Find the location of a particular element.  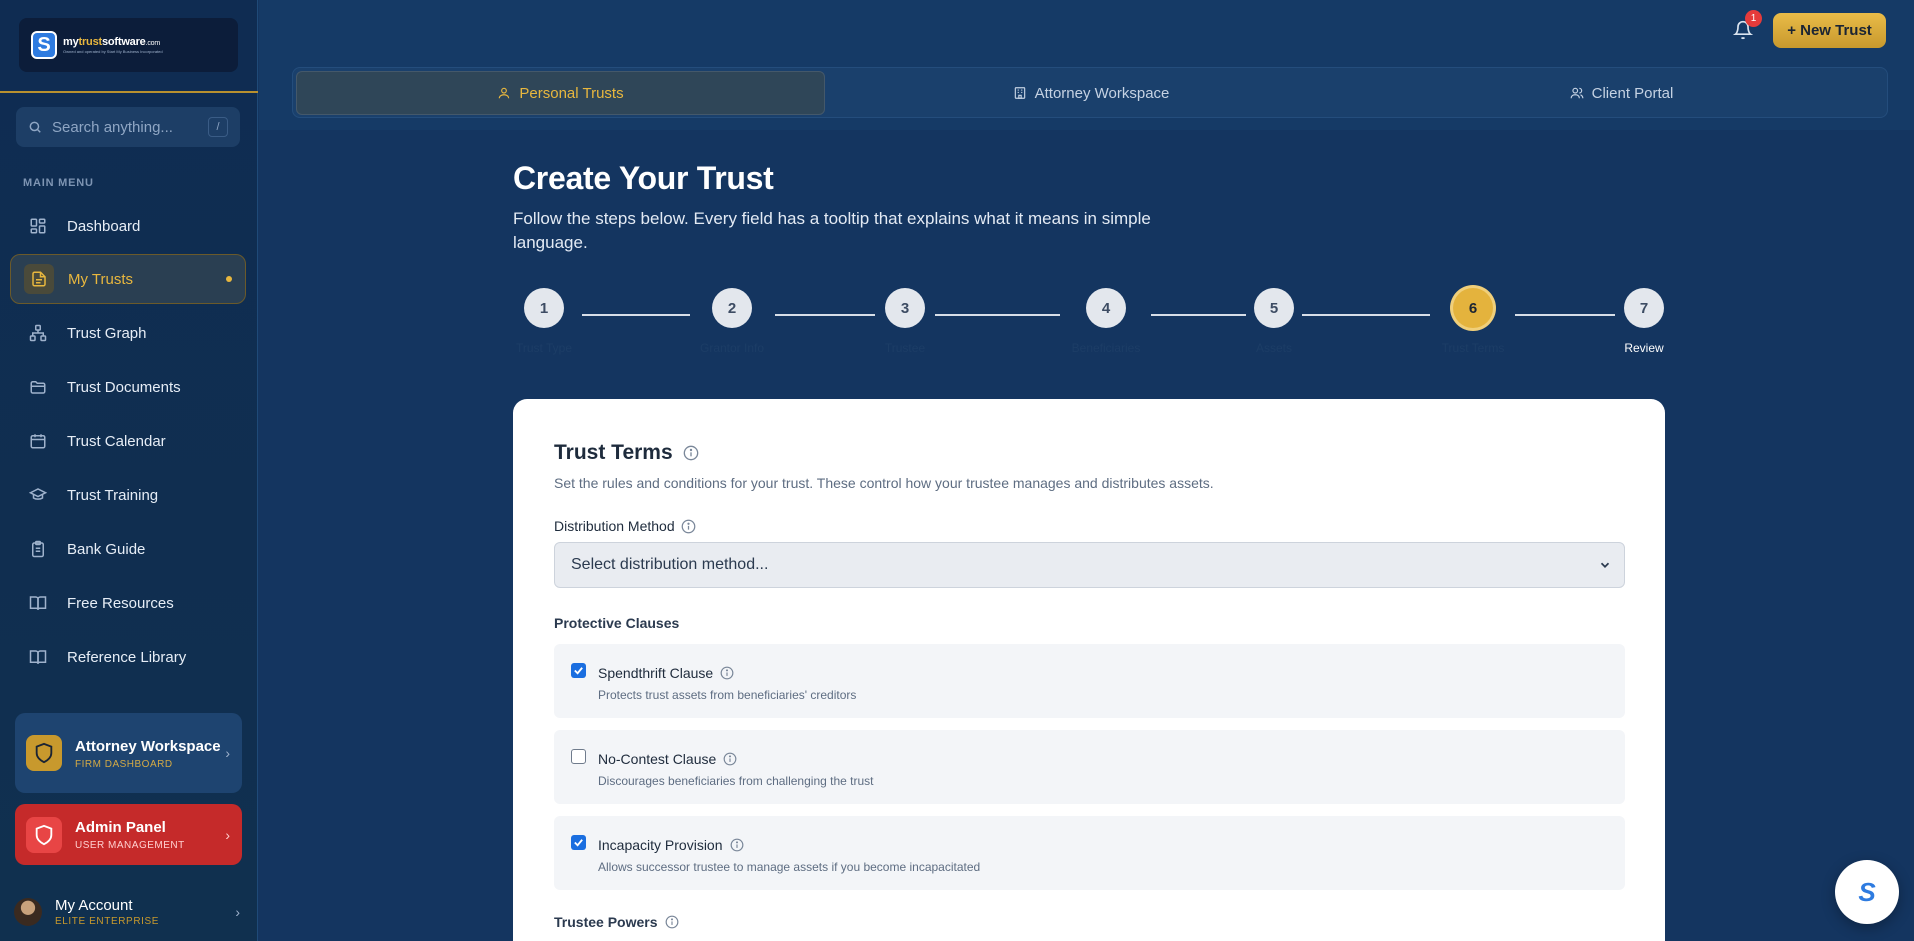

sidebar-item-reference-library: Reference Library is located at coordinates (128, 657).